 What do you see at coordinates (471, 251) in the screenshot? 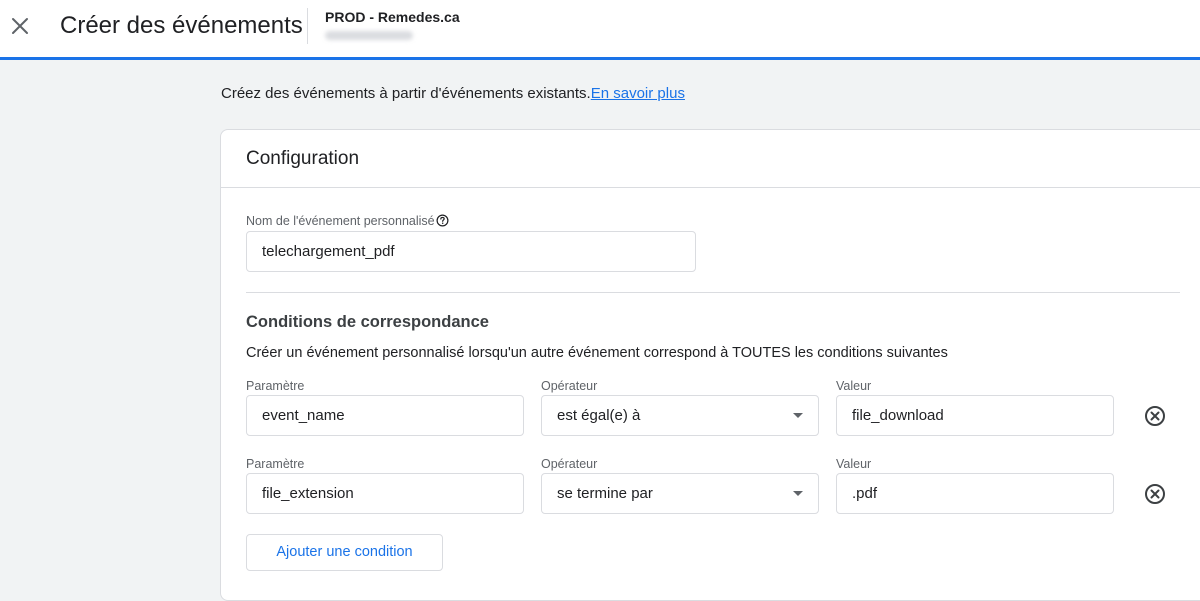
I see `event-name-input: telechargement_pdf` at bounding box center [471, 251].